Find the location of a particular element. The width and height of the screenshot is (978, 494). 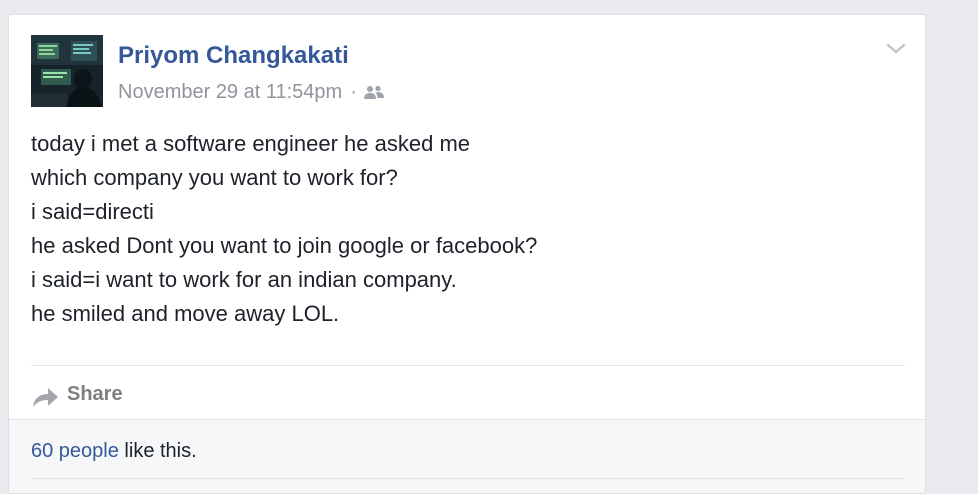

post-timestamp: November 29 at 11:54pm is located at coordinates (230, 92).